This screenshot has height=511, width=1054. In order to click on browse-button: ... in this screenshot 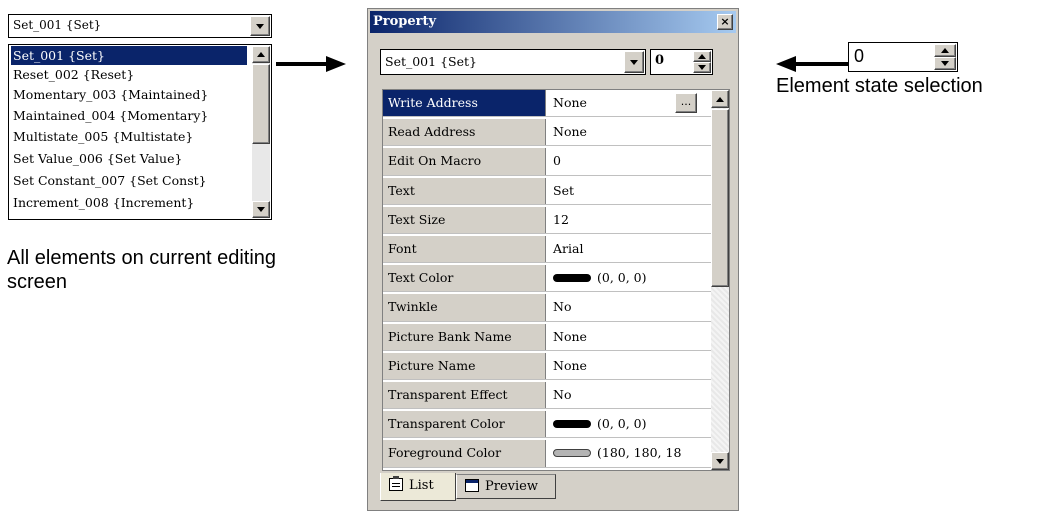, I will do `click(686, 103)`.